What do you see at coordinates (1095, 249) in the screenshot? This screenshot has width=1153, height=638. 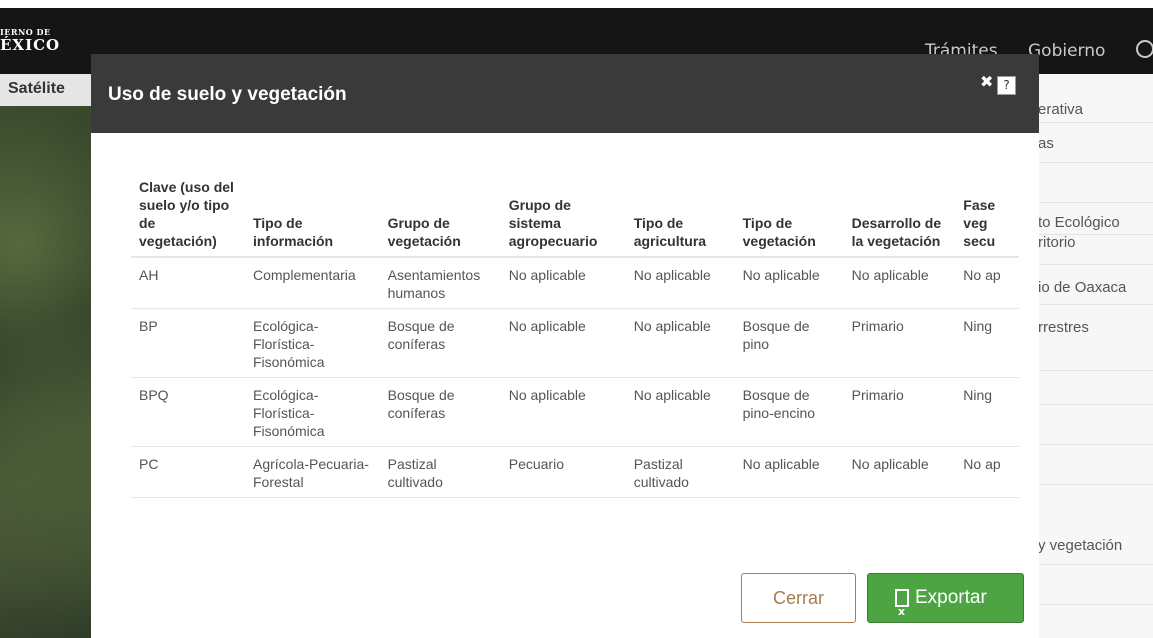 I see `side-item-5: ritorio` at bounding box center [1095, 249].